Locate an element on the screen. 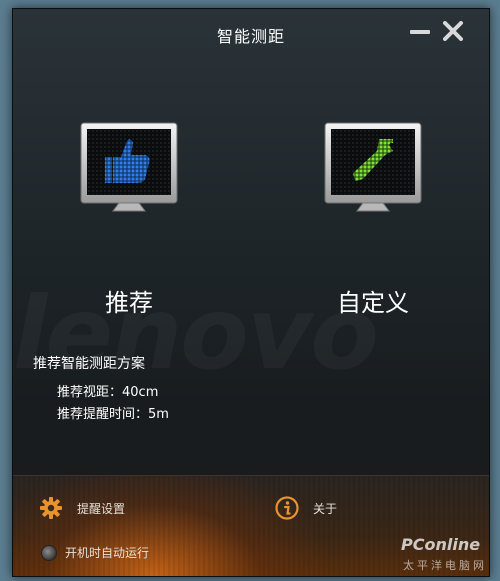 The width and height of the screenshot is (500, 581). wrench-icon is located at coordinates (373, 167).